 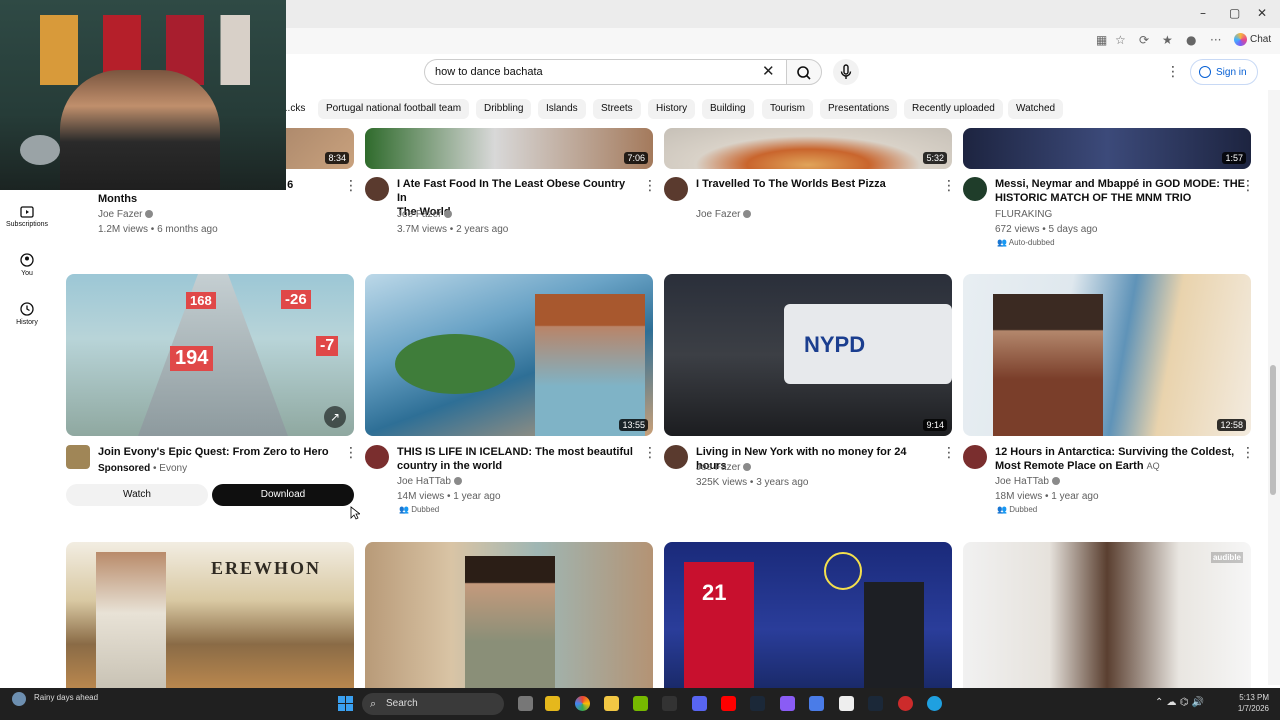 I want to click on discord-icon, so click(x=699, y=703).